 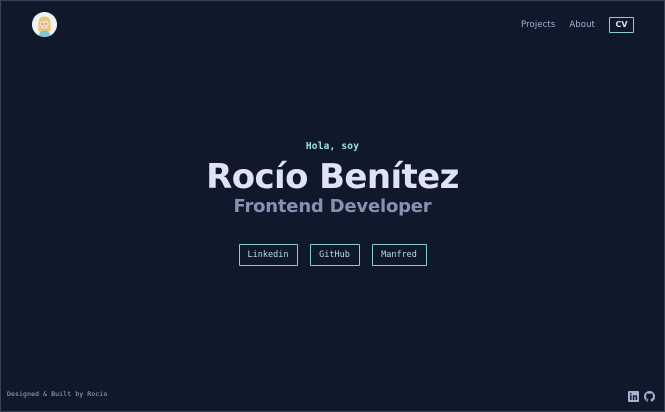 I want to click on nav-projects-link: Projects, so click(x=538, y=25).